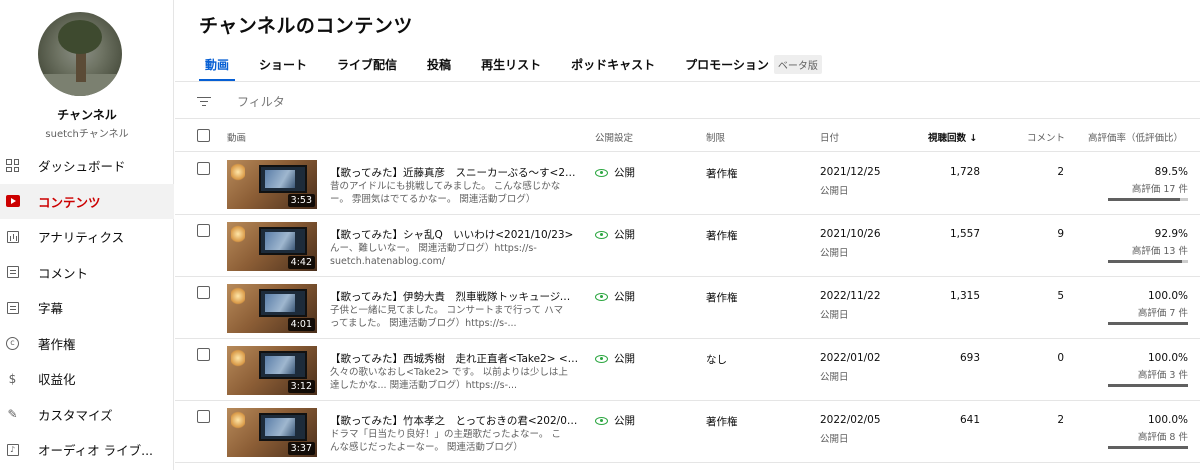 Image resolution: width=1200 pixels, height=470 pixels. Describe the element at coordinates (12, 343) in the screenshot. I see `copyright-icon: c` at that location.